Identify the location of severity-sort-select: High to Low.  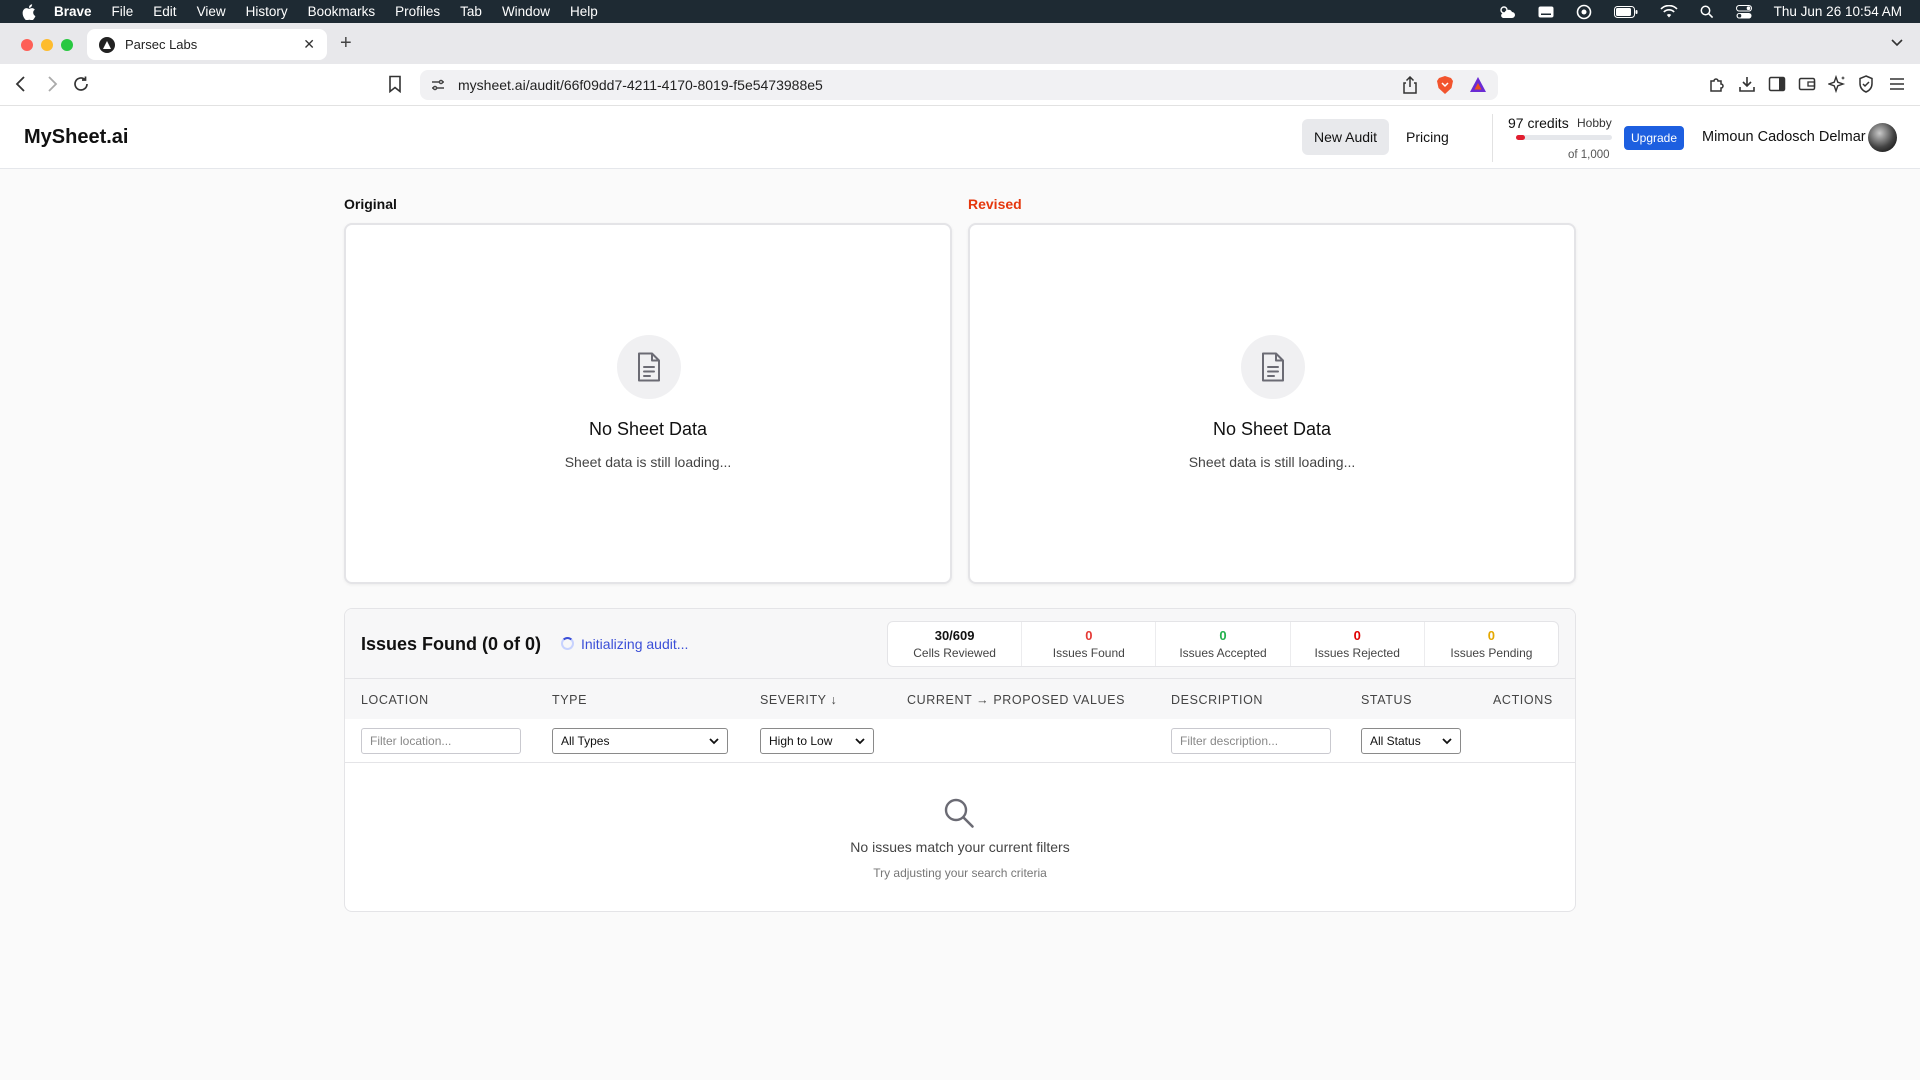
(817, 741).